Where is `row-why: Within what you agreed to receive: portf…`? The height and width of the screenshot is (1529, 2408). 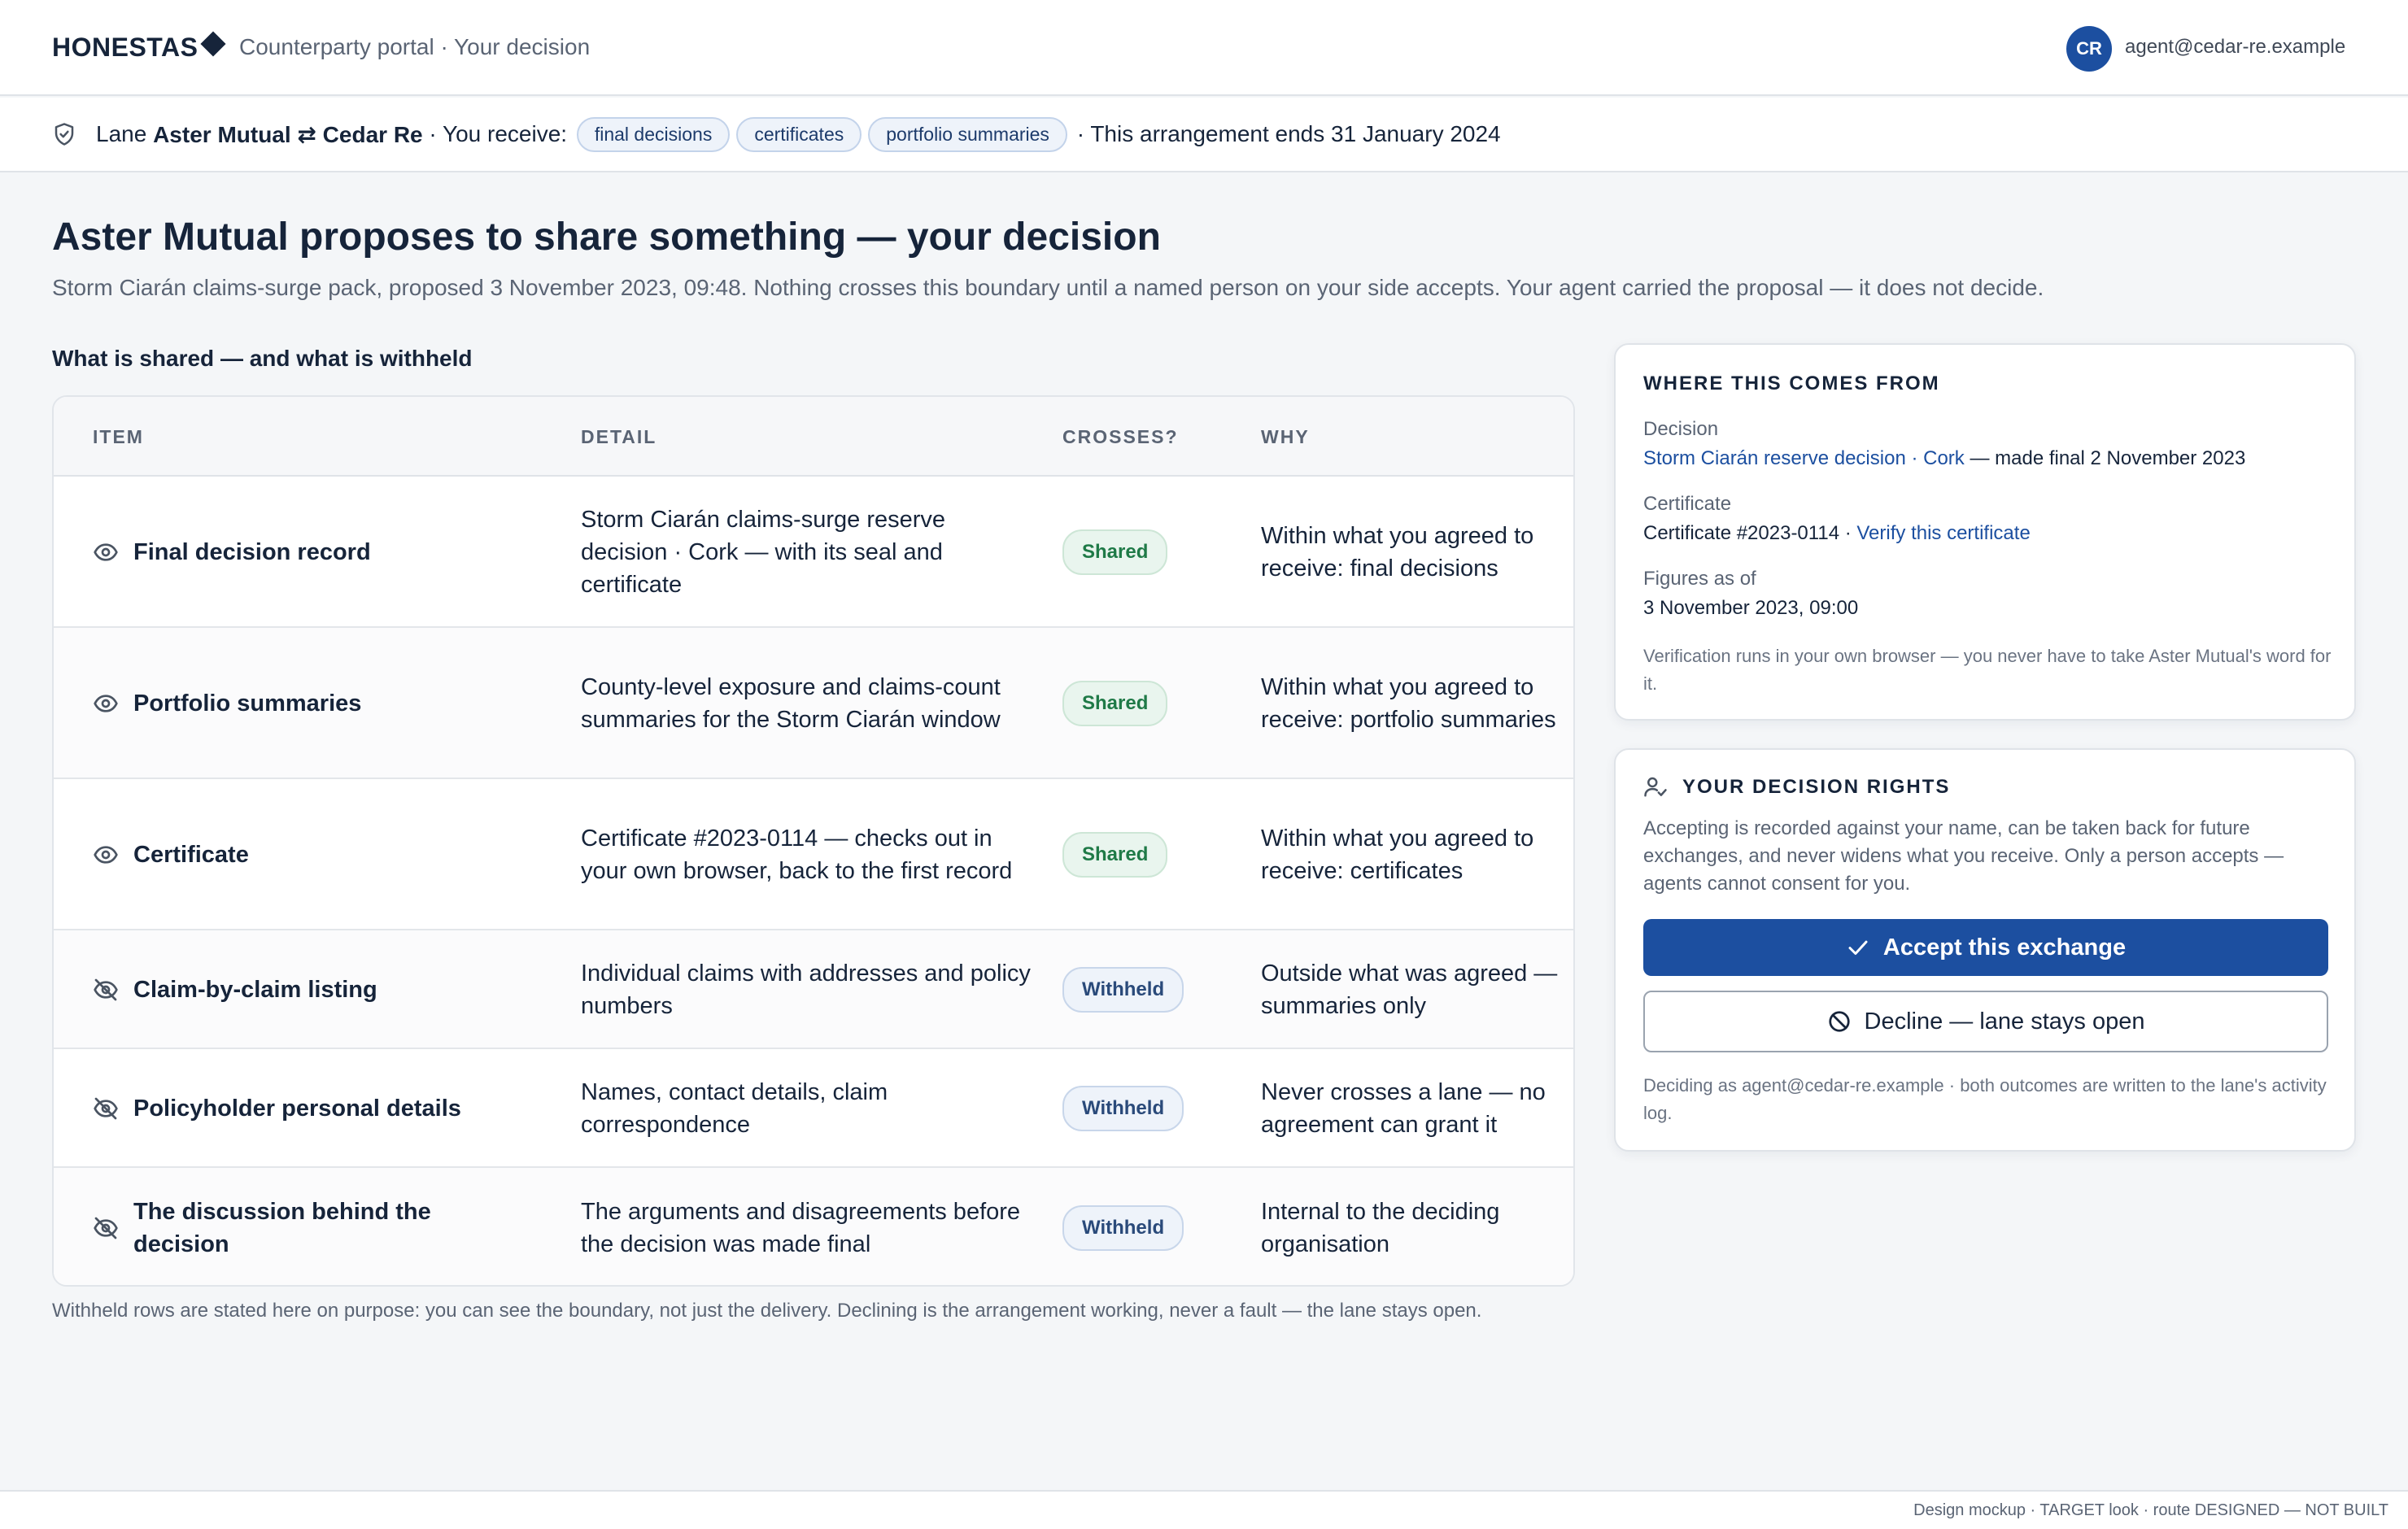 row-why: Within what you agreed to receive: portf… is located at coordinates (1409, 703).